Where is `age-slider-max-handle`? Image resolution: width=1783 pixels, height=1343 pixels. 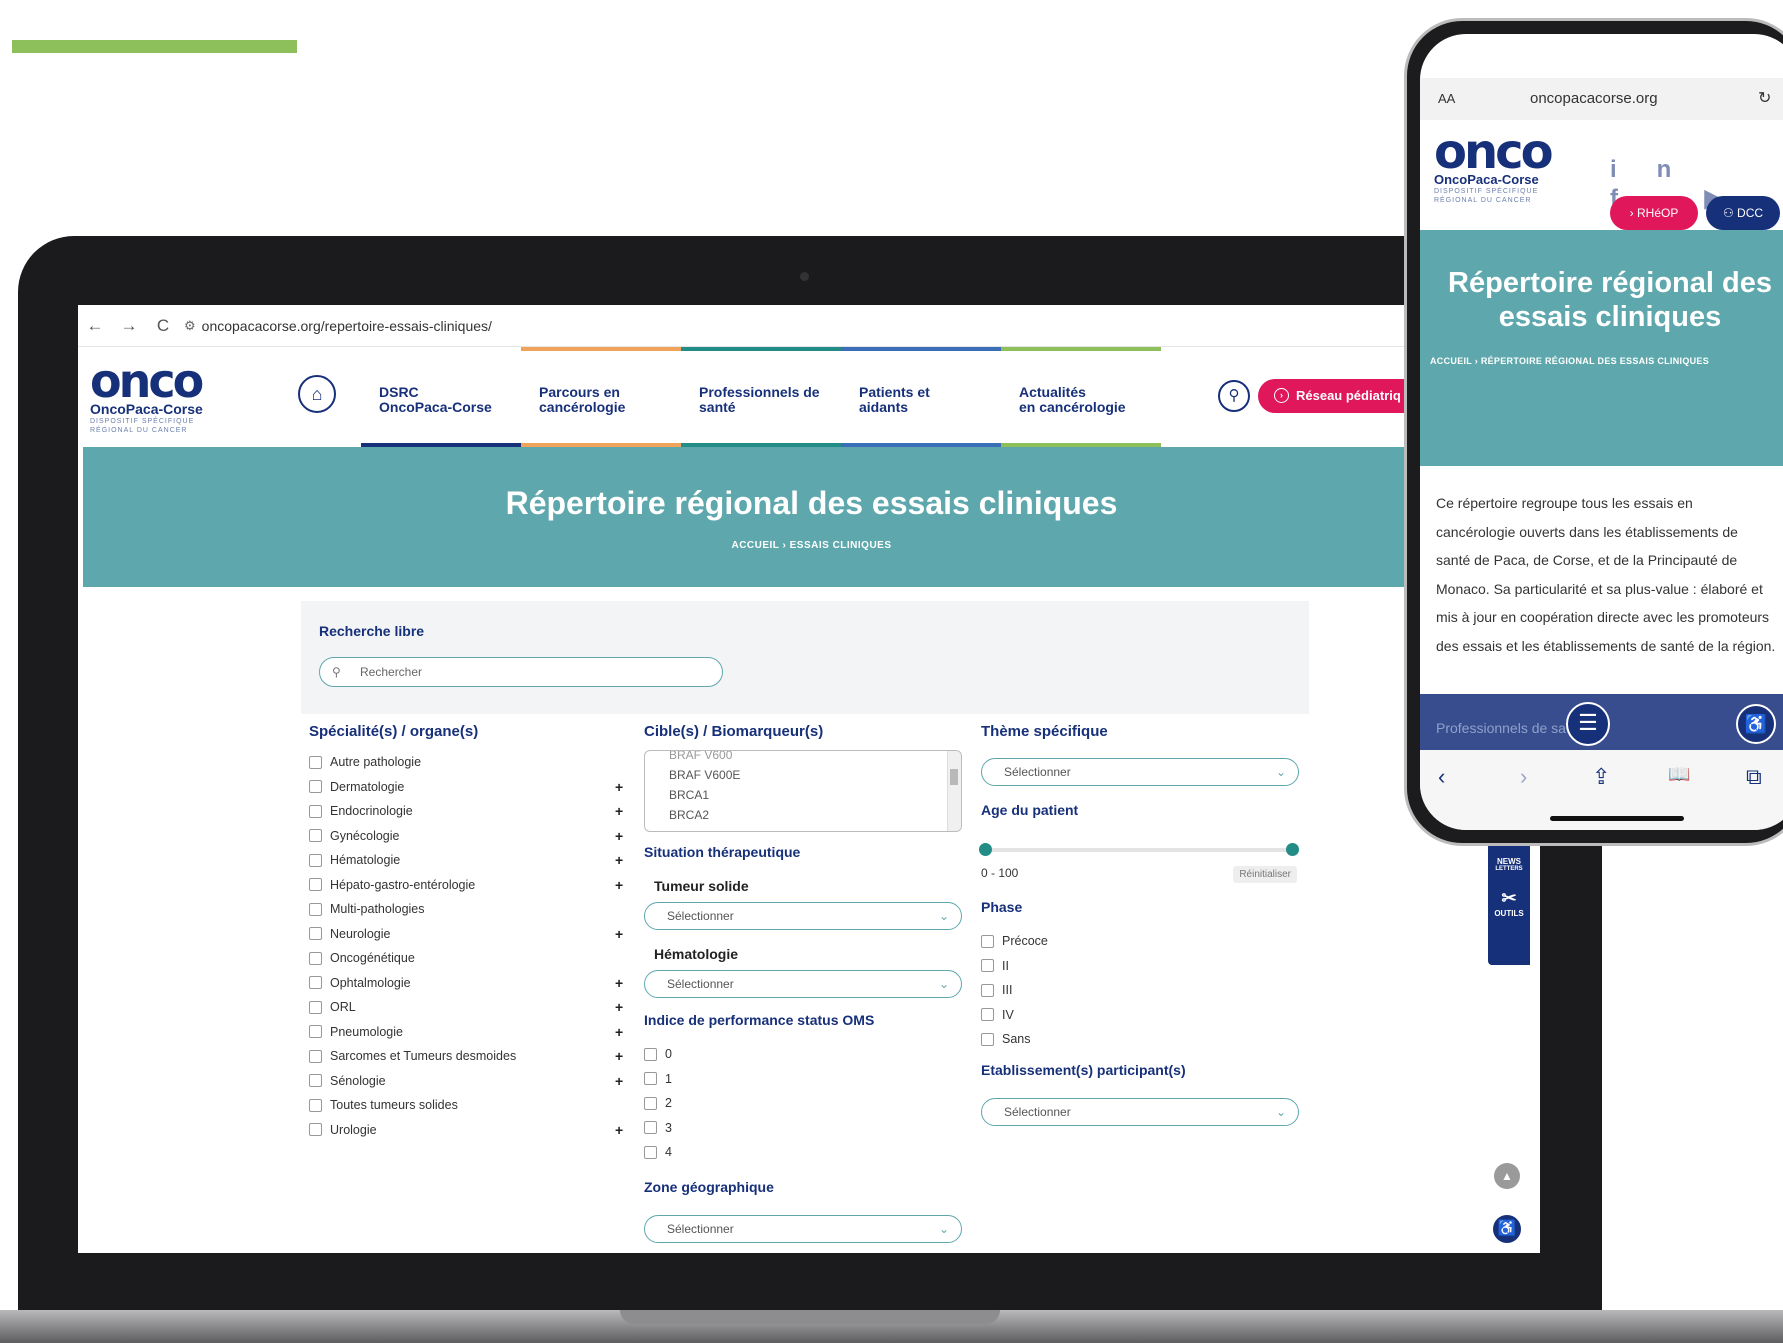 age-slider-max-handle is located at coordinates (1292, 849).